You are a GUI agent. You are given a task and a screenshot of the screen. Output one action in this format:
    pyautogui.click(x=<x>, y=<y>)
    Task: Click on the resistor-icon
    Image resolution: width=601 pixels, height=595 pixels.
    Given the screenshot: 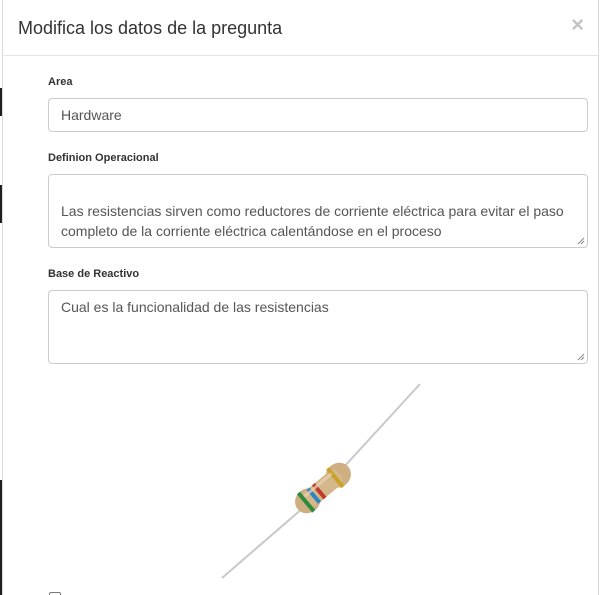 What is the action you would take?
    pyautogui.click(x=321, y=481)
    